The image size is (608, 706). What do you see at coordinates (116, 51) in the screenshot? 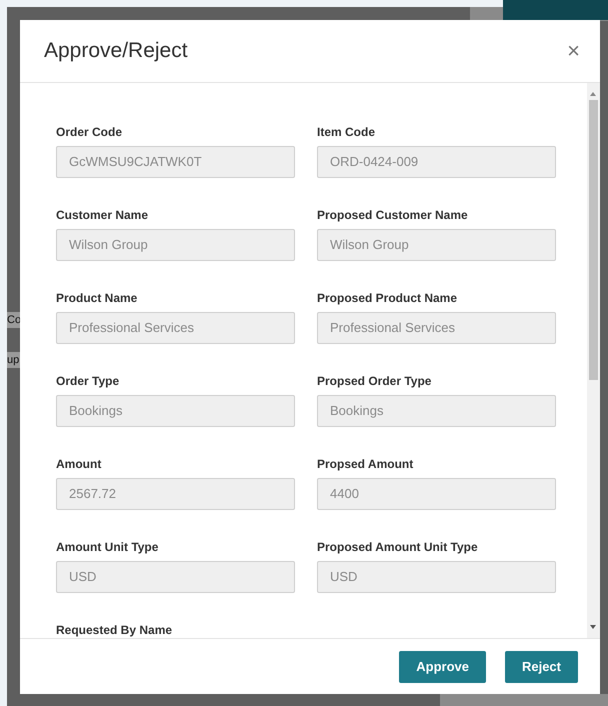
I see `dialog-title: Approve/Reject` at bounding box center [116, 51].